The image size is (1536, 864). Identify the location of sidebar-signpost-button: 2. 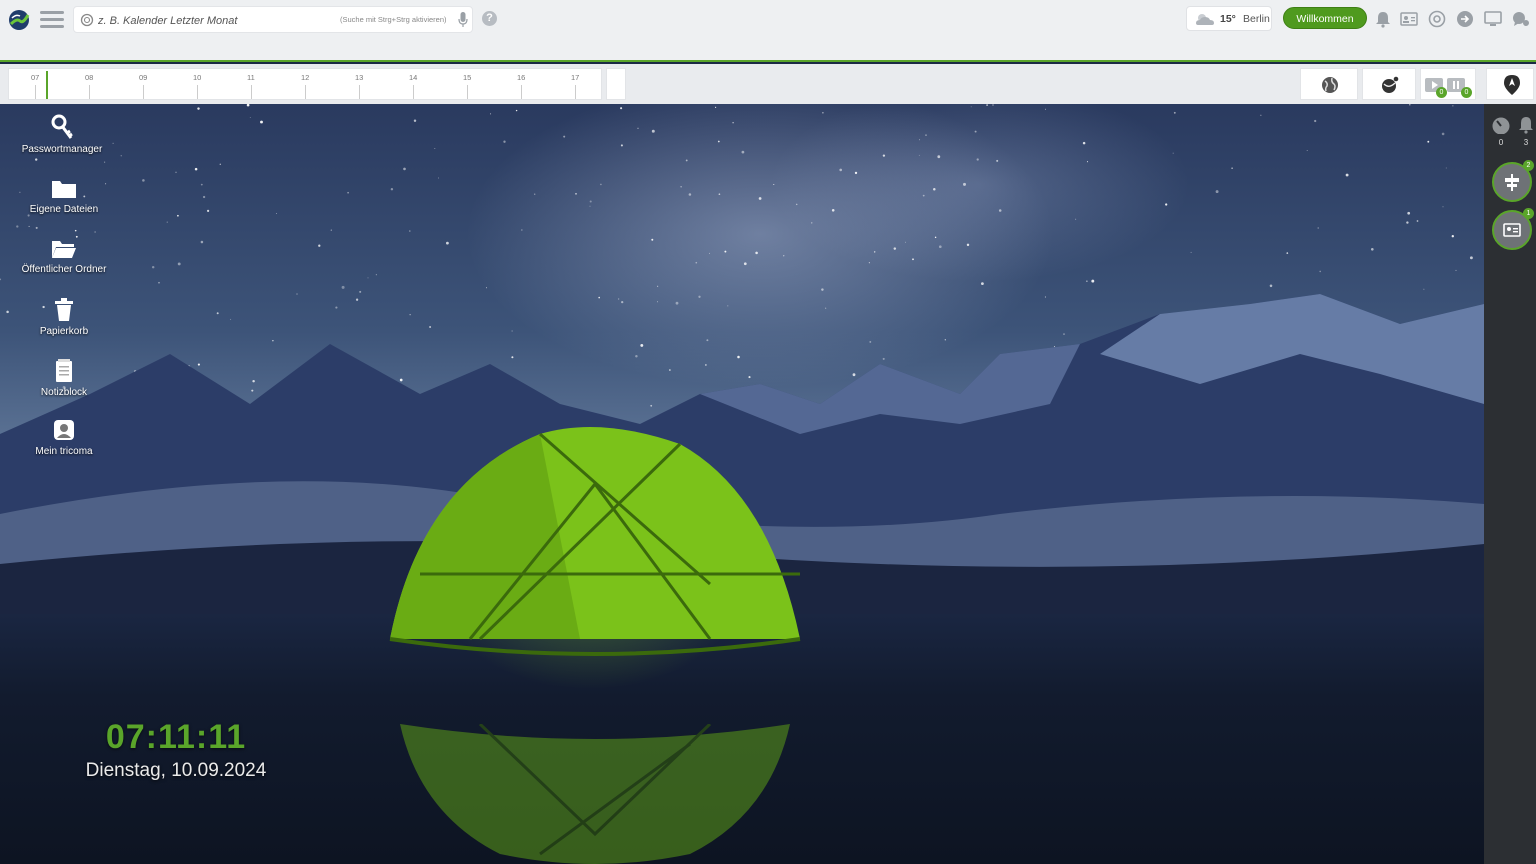
(1513, 181).